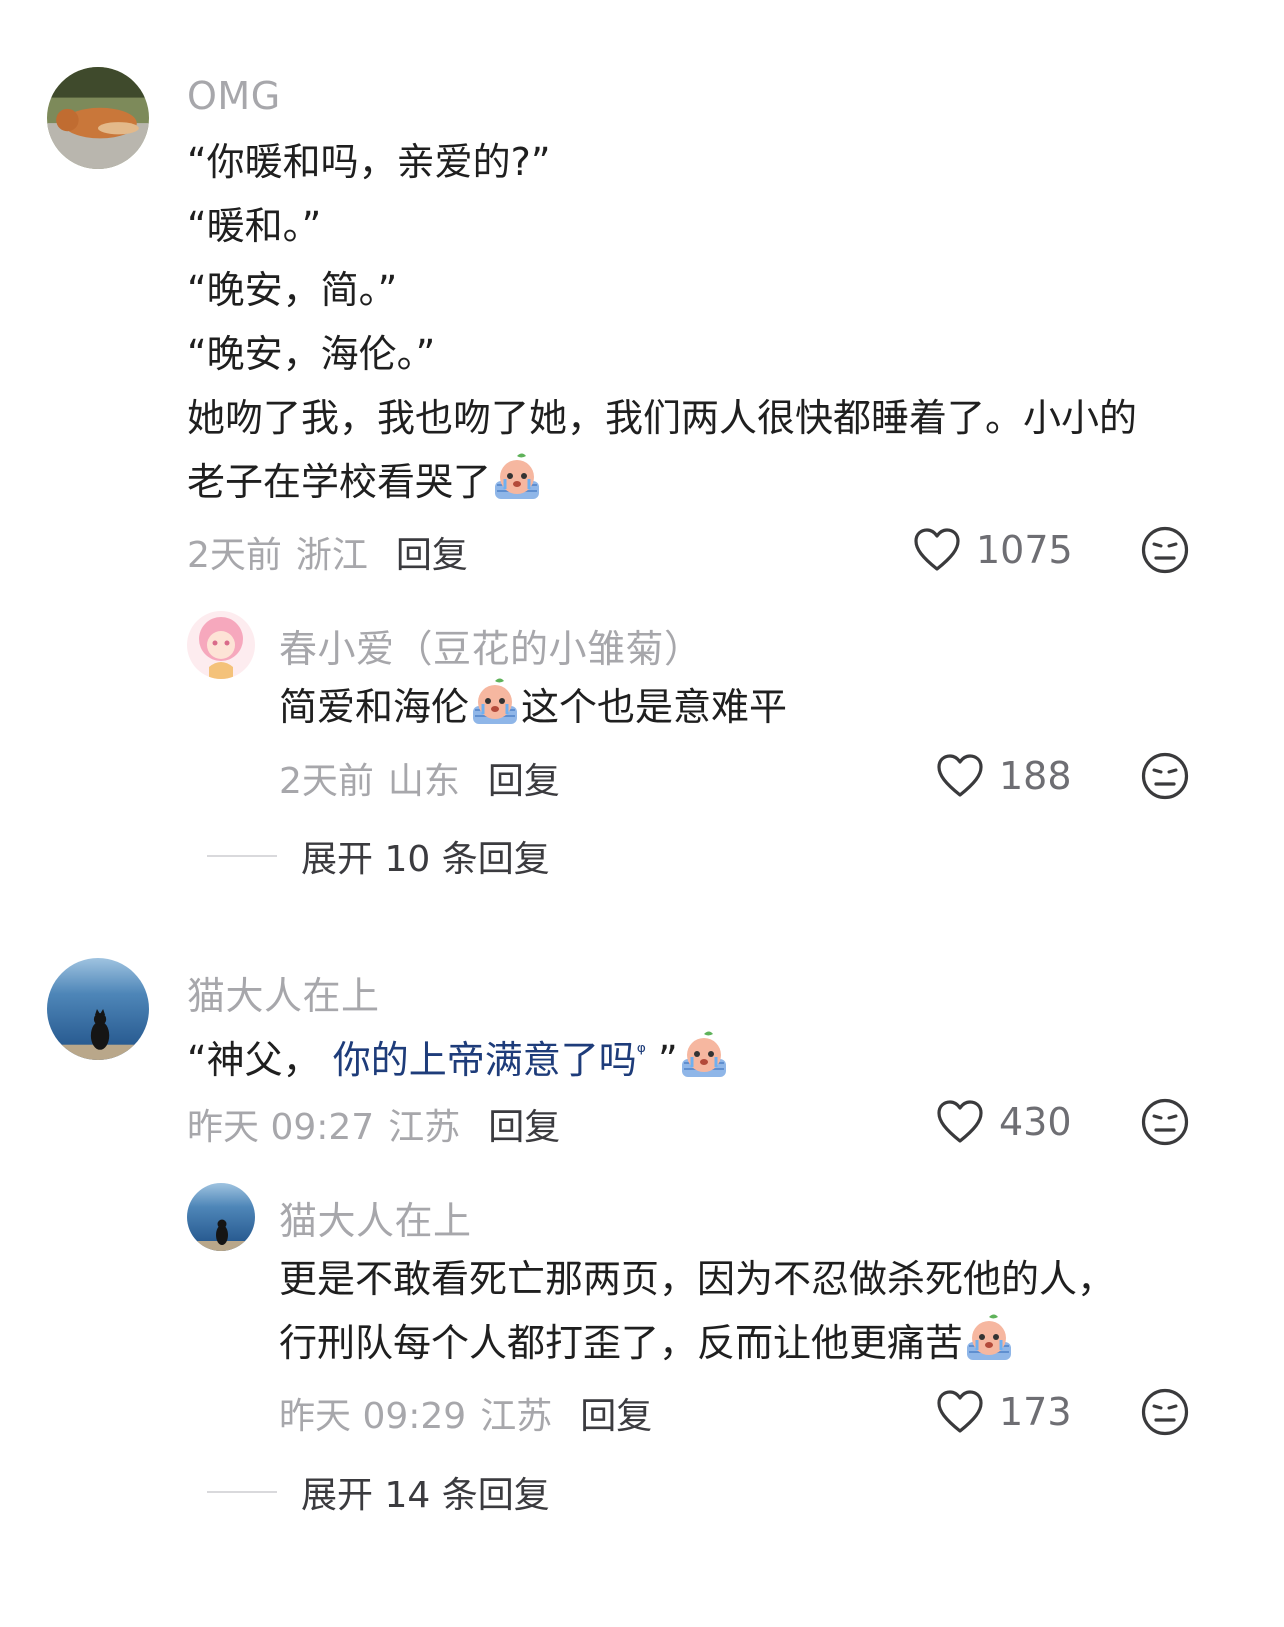 Image resolution: width=1284 pixels, height=1627 pixels. What do you see at coordinates (485, 1060) in the screenshot?
I see `search-link: 你的上帝满意了吗` at bounding box center [485, 1060].